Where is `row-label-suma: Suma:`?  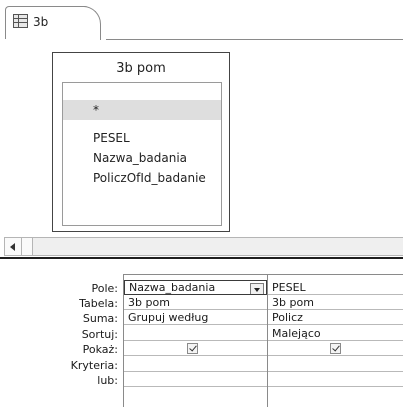 row-label-suma: Suma: is located at coordinates (100, 318).